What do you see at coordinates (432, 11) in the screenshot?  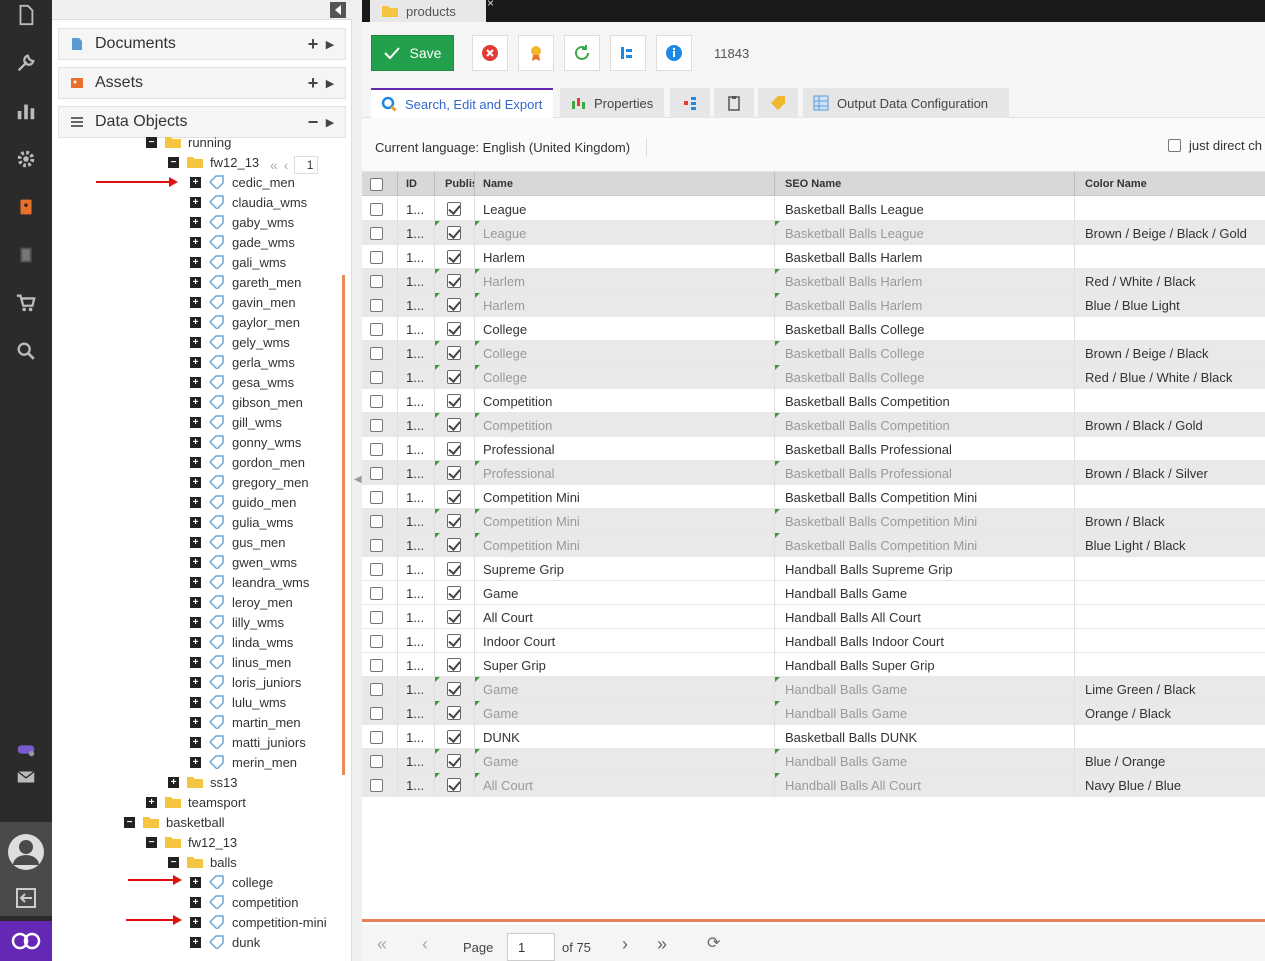 I see `tab-products: products ×` at bounding box center [432, 11].